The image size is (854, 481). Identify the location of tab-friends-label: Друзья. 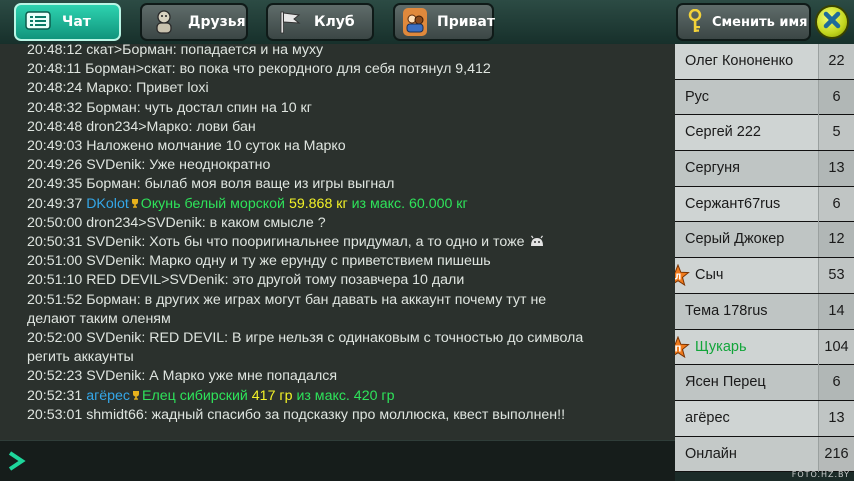
(217, 22).